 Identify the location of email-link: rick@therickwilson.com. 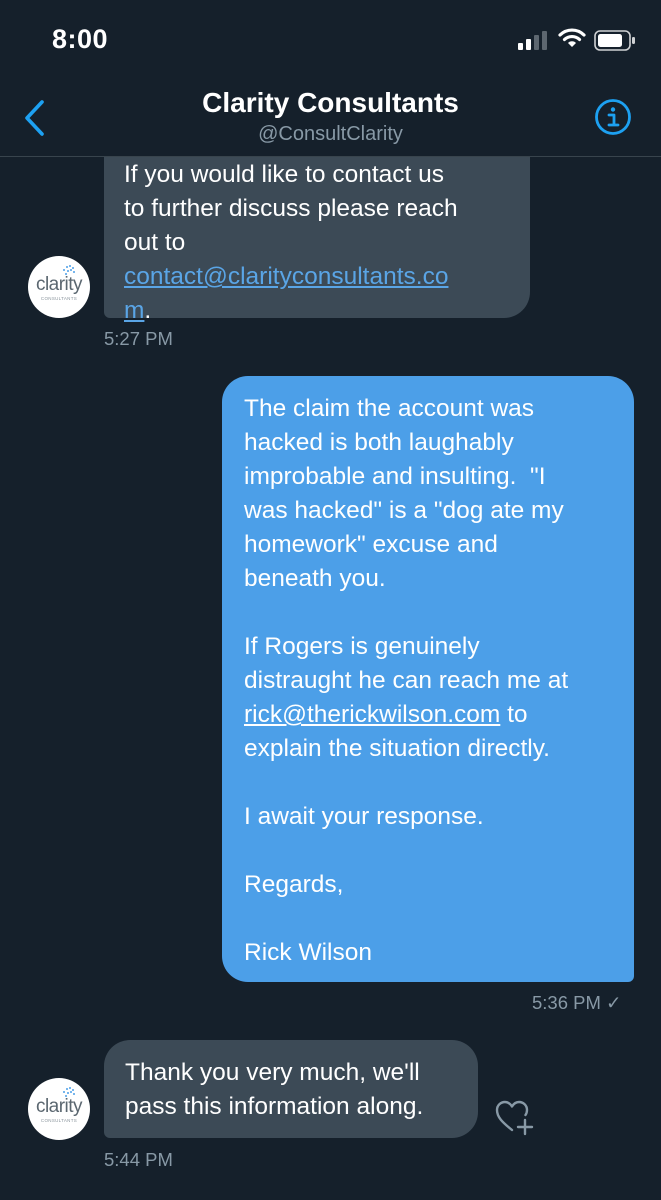
(372, 714).